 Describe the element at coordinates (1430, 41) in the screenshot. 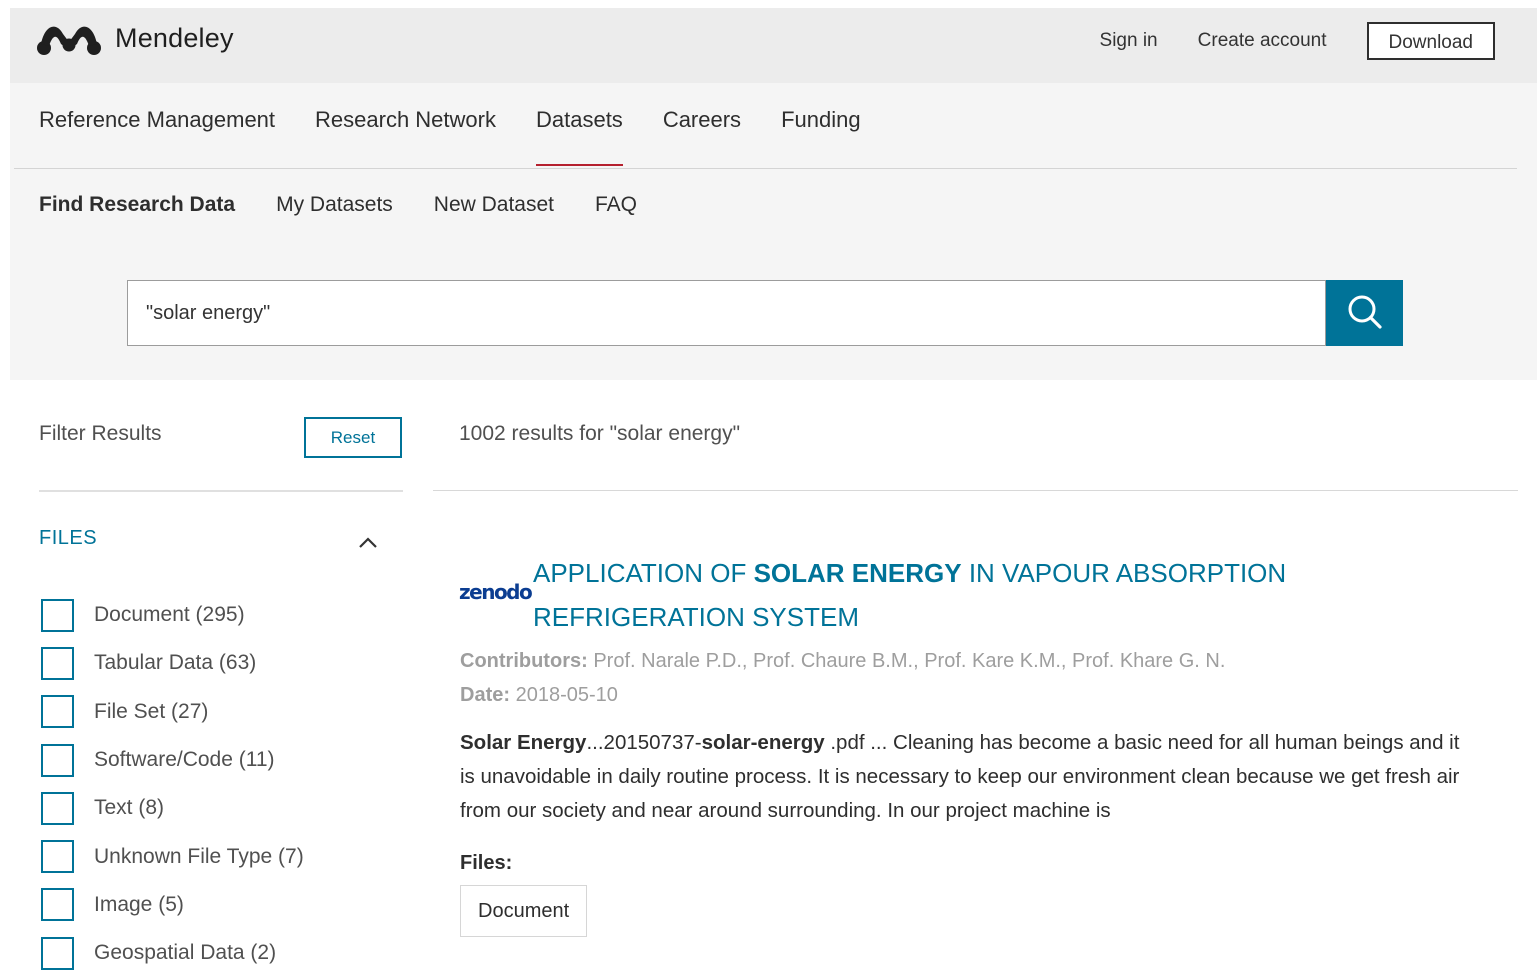

I see `download-button: Download` at that location.